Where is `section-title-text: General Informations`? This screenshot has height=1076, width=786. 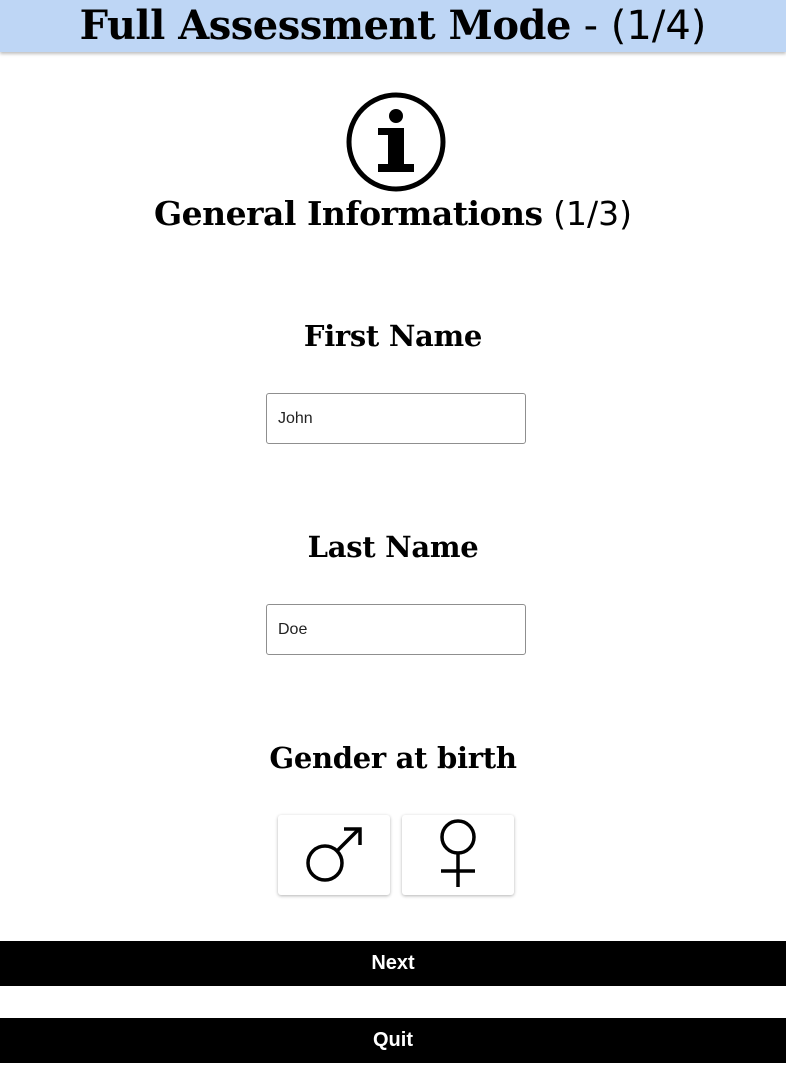 section-title-text: General Informations is located at coordinates (348, 213).